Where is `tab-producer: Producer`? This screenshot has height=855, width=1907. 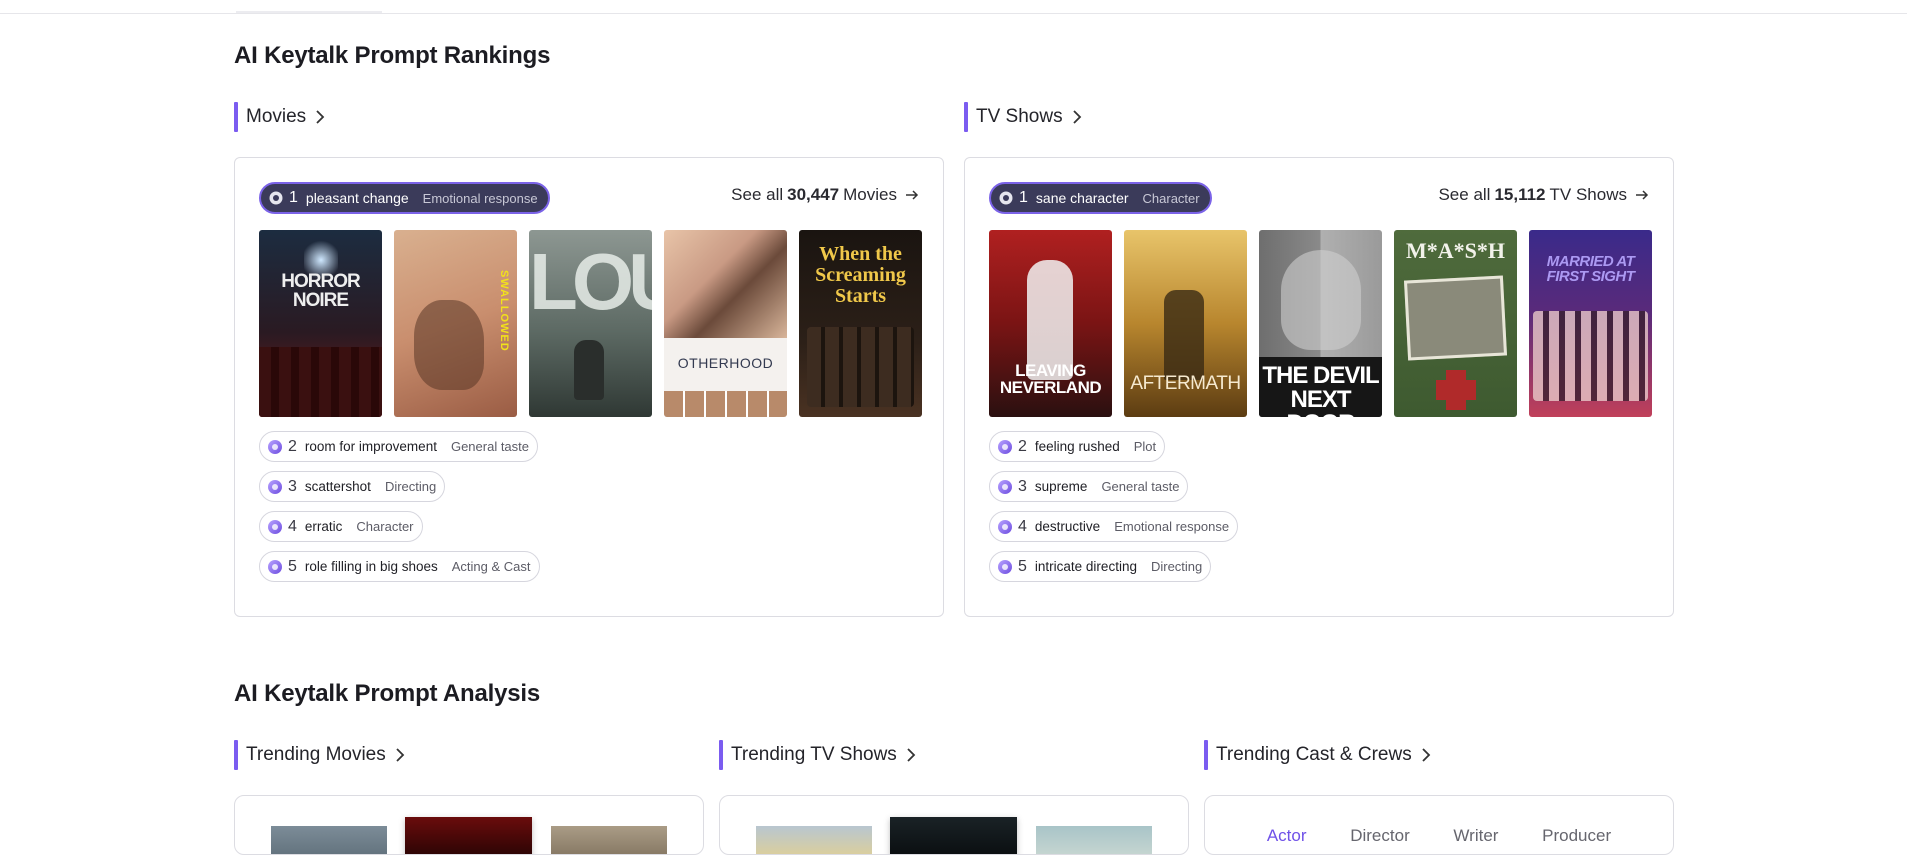
tab-producer: Producer is located at coordinates (1576, 836).